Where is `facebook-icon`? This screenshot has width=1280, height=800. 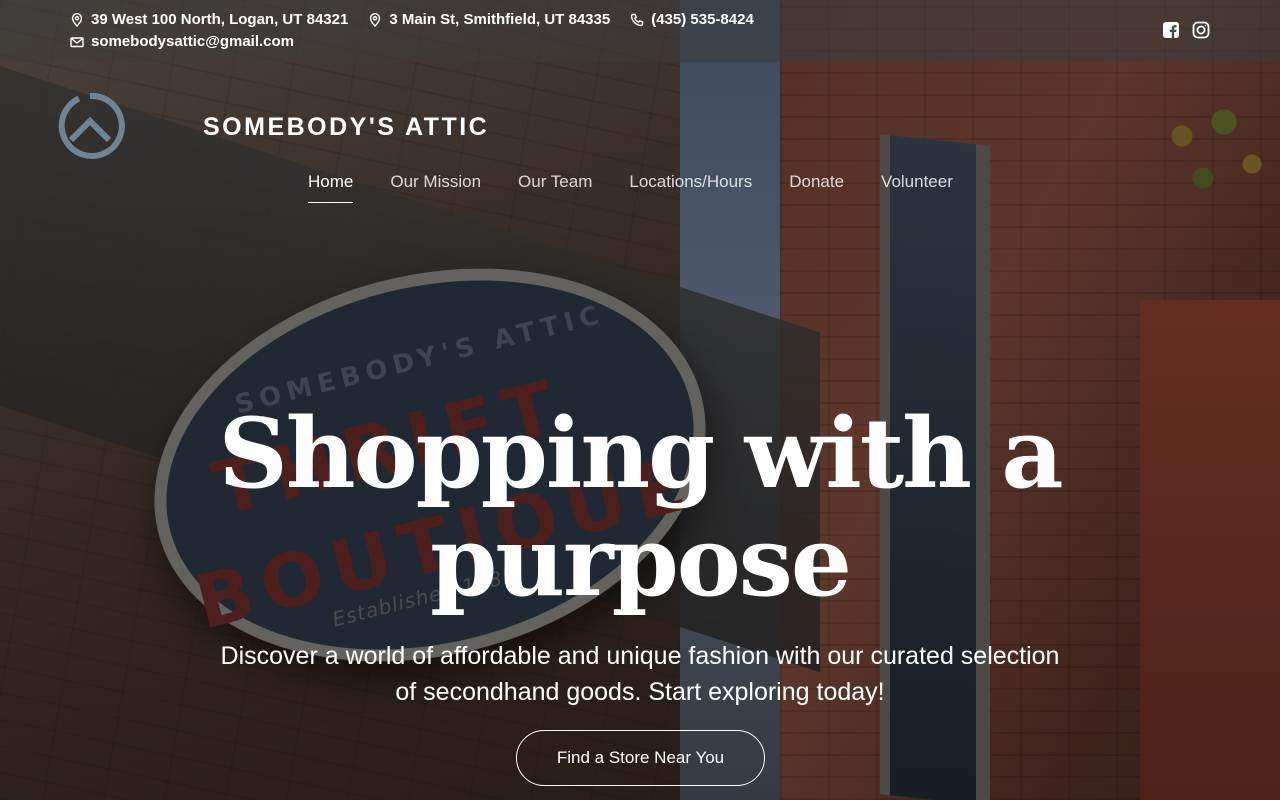
facebook-icon is located at coordinates (1171, 30).